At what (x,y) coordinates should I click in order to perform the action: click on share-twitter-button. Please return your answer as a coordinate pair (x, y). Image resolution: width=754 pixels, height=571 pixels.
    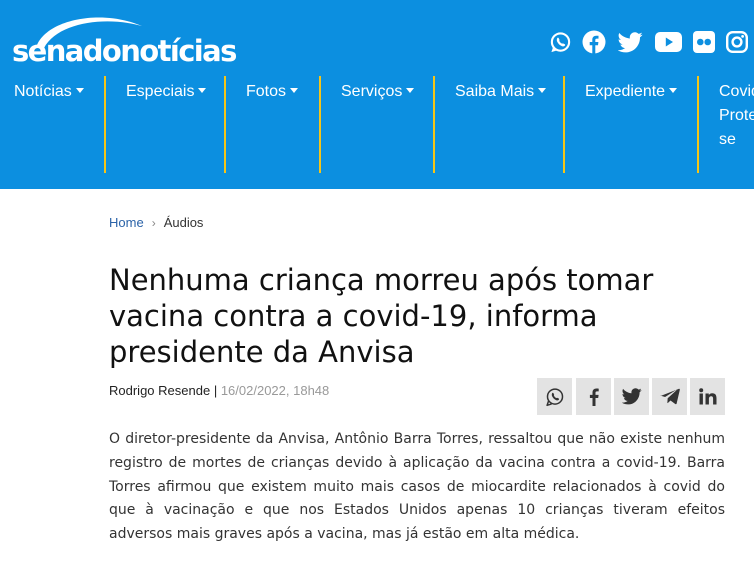
    Looking at the image, I should click on (631, 396).